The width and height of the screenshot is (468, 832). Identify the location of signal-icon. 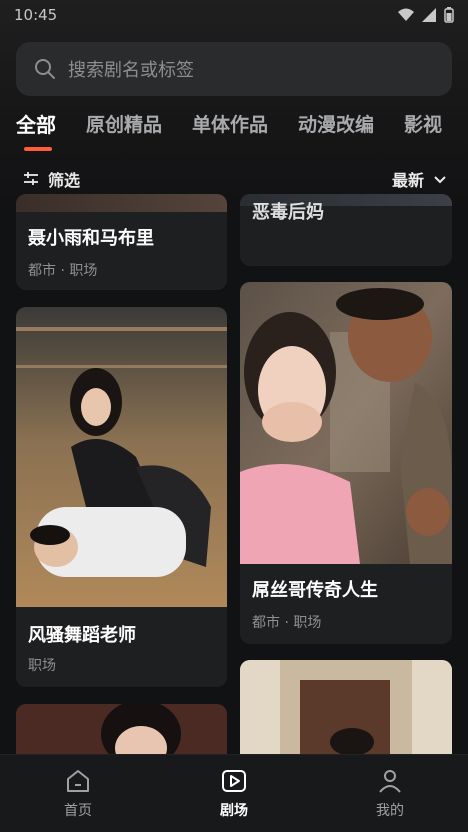
(429, 15).